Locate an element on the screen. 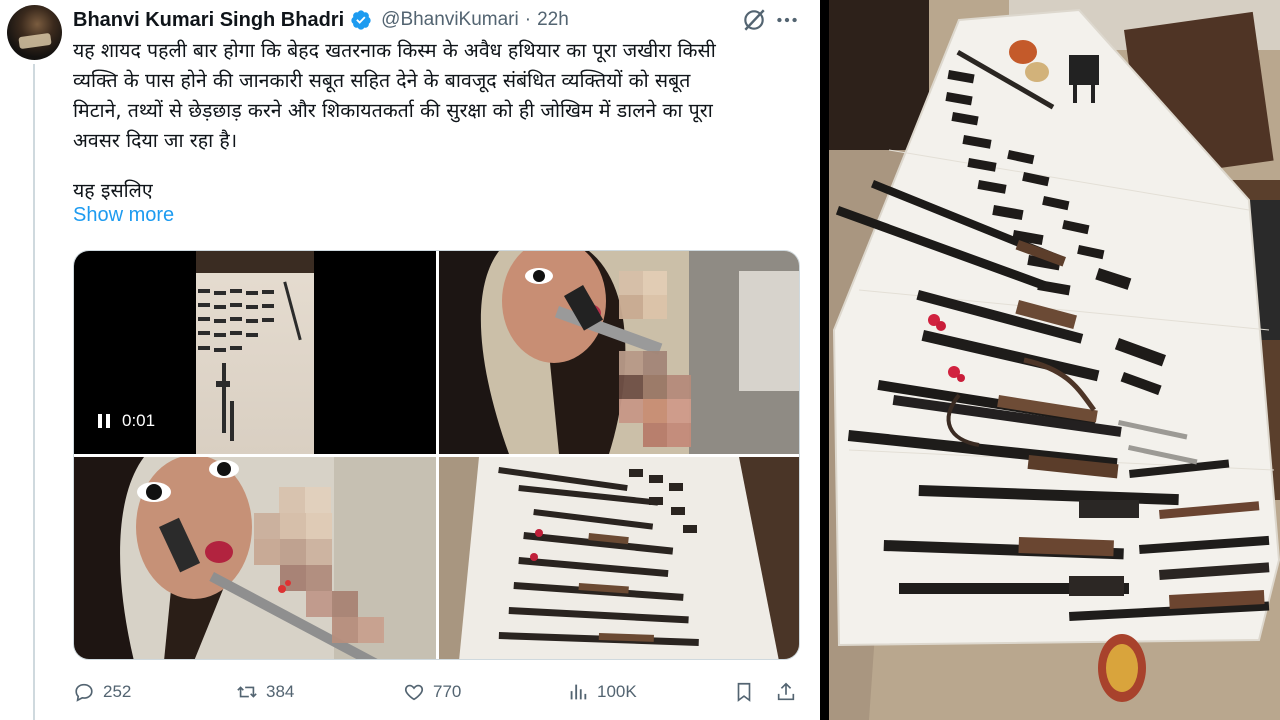  views-icon is located at coordinates (578, 692).